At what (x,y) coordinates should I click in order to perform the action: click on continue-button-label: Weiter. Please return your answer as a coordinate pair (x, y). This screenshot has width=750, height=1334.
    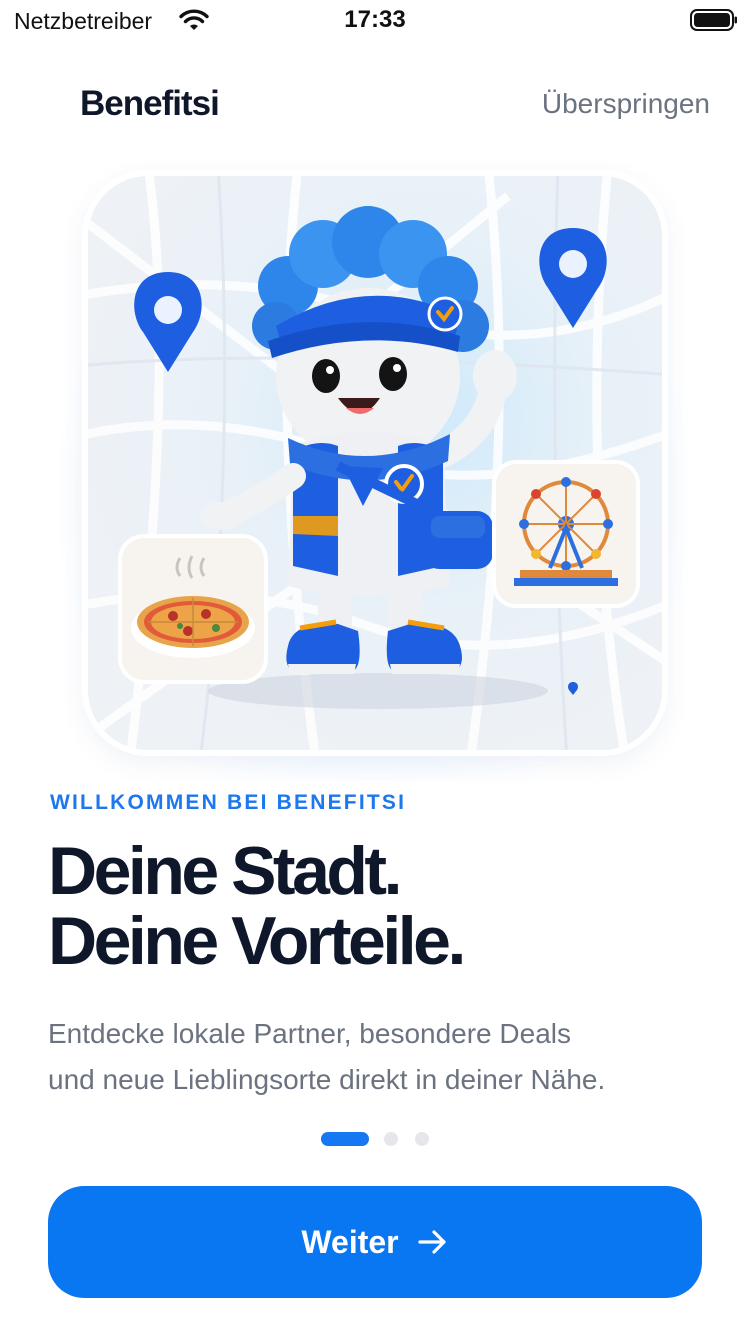
    Looking at the image, I should click on (350, 1241).